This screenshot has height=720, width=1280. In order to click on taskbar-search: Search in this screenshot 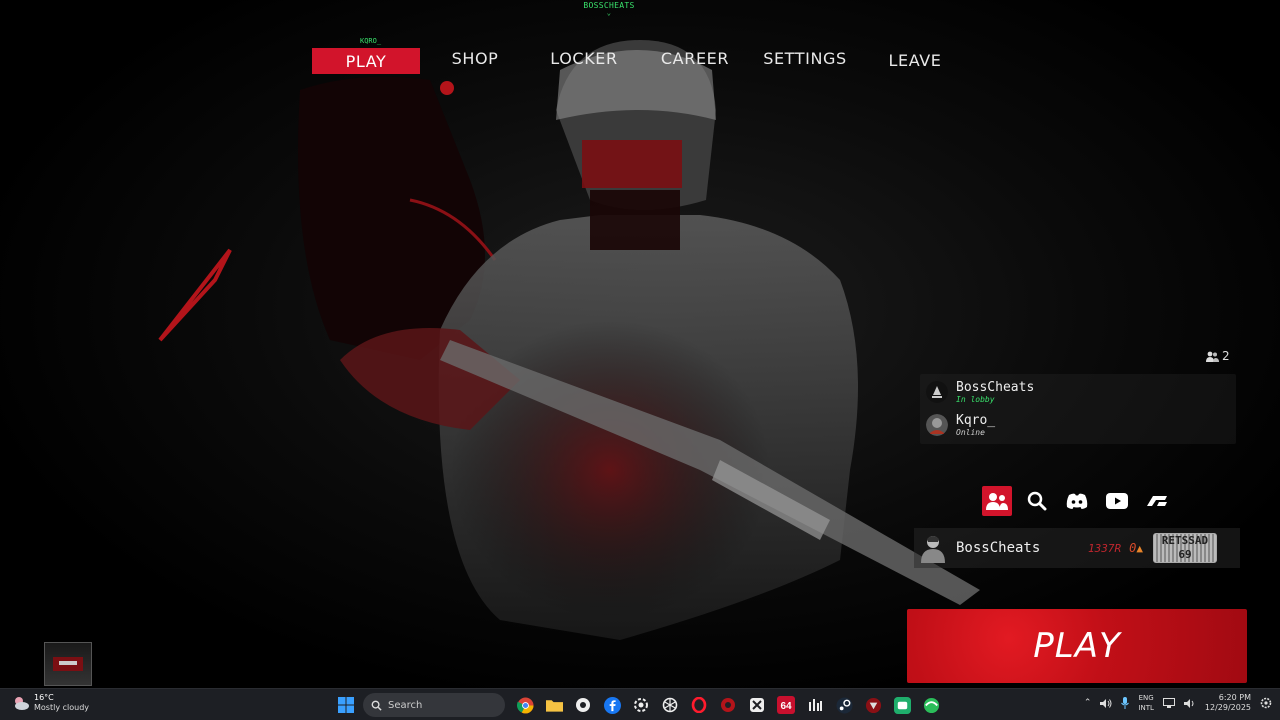, I will do `click(434, 705)`.